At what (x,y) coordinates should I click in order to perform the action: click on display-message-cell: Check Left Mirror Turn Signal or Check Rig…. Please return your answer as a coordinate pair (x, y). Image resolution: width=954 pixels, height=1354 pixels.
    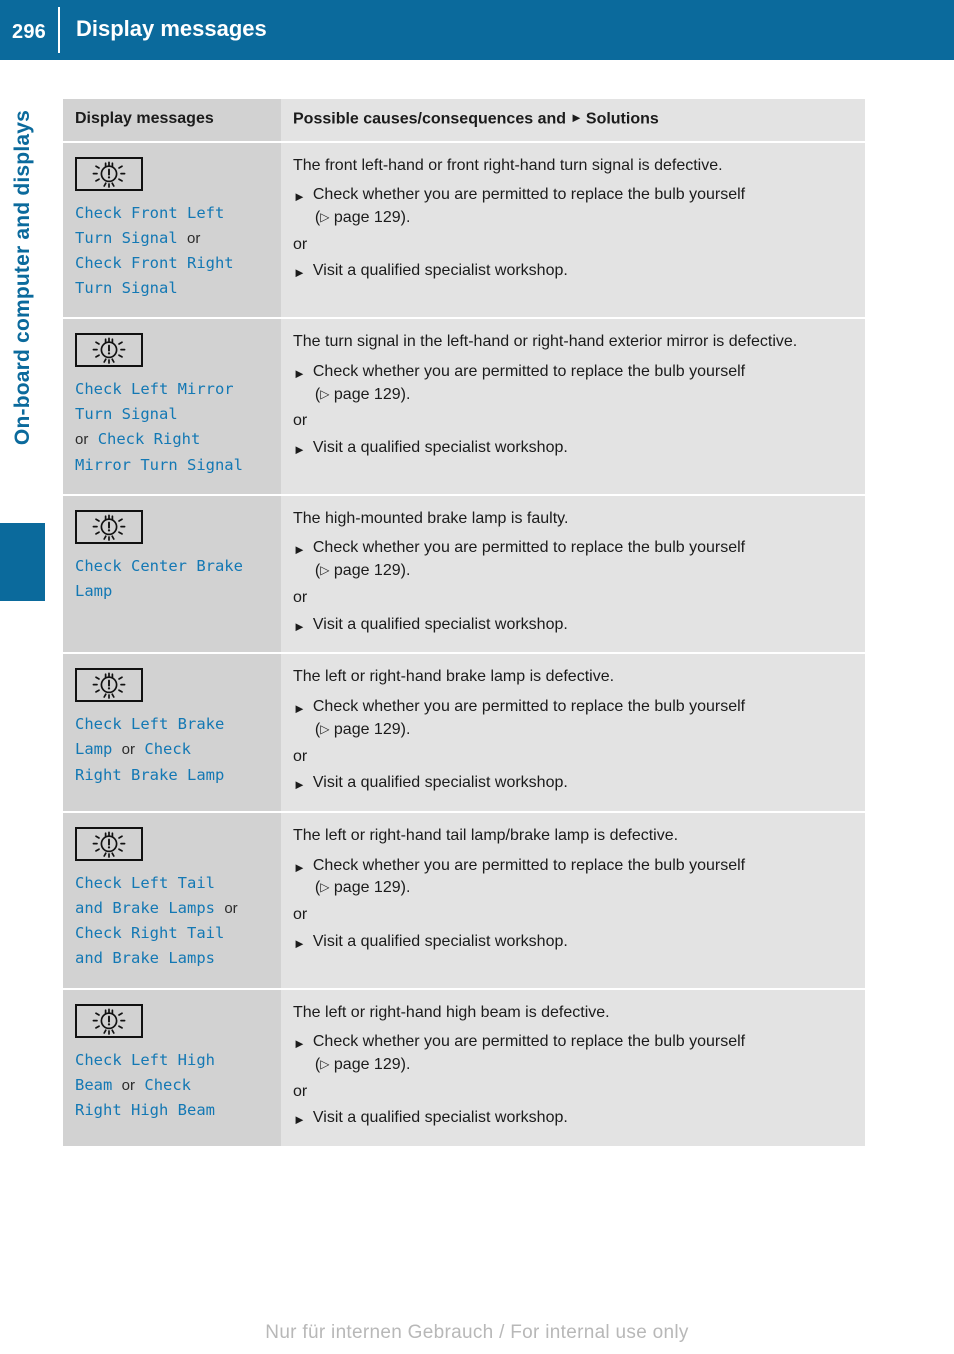
    Looking at the image, I should click on (172, 407).